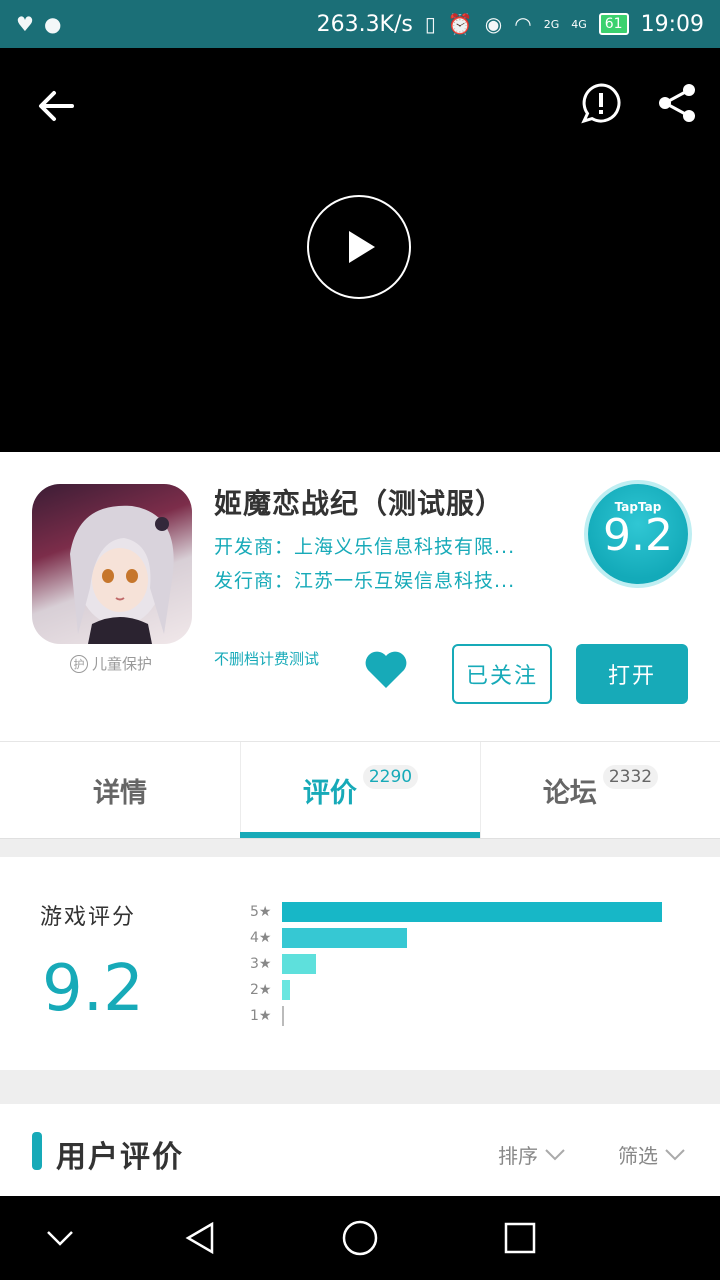  I want to click on system-nav-bar, so click(360, 1238).